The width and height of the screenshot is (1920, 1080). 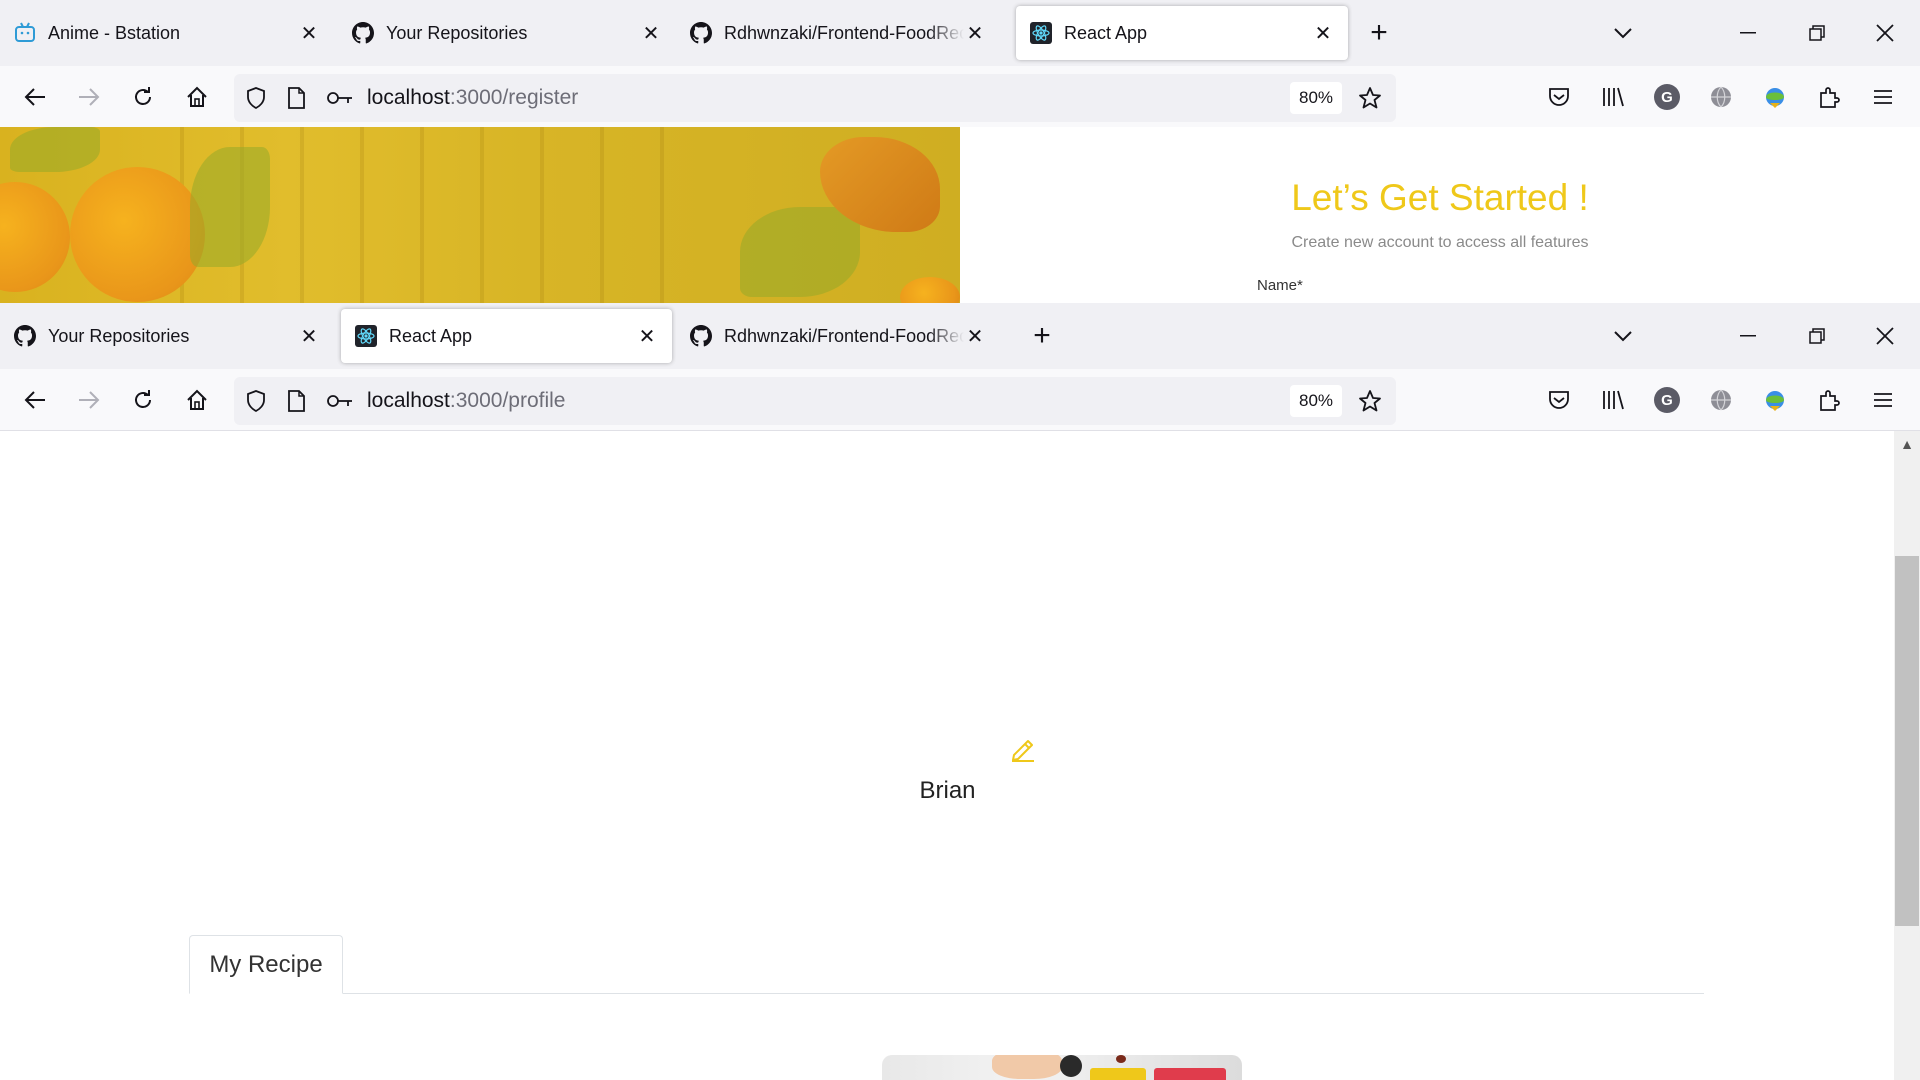 I want to click on profile-username: Brian, so click(x=947, y=790).